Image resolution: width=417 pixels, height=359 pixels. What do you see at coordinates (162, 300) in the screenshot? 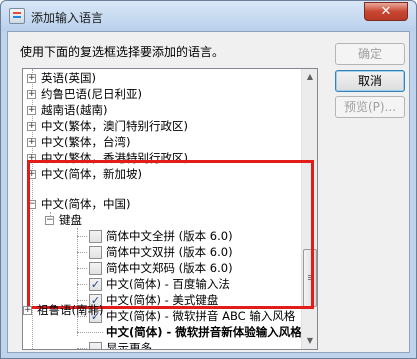
I see `keyboard-label: 中文(简体) - 美式键盘` at bounding box center [162, 300].